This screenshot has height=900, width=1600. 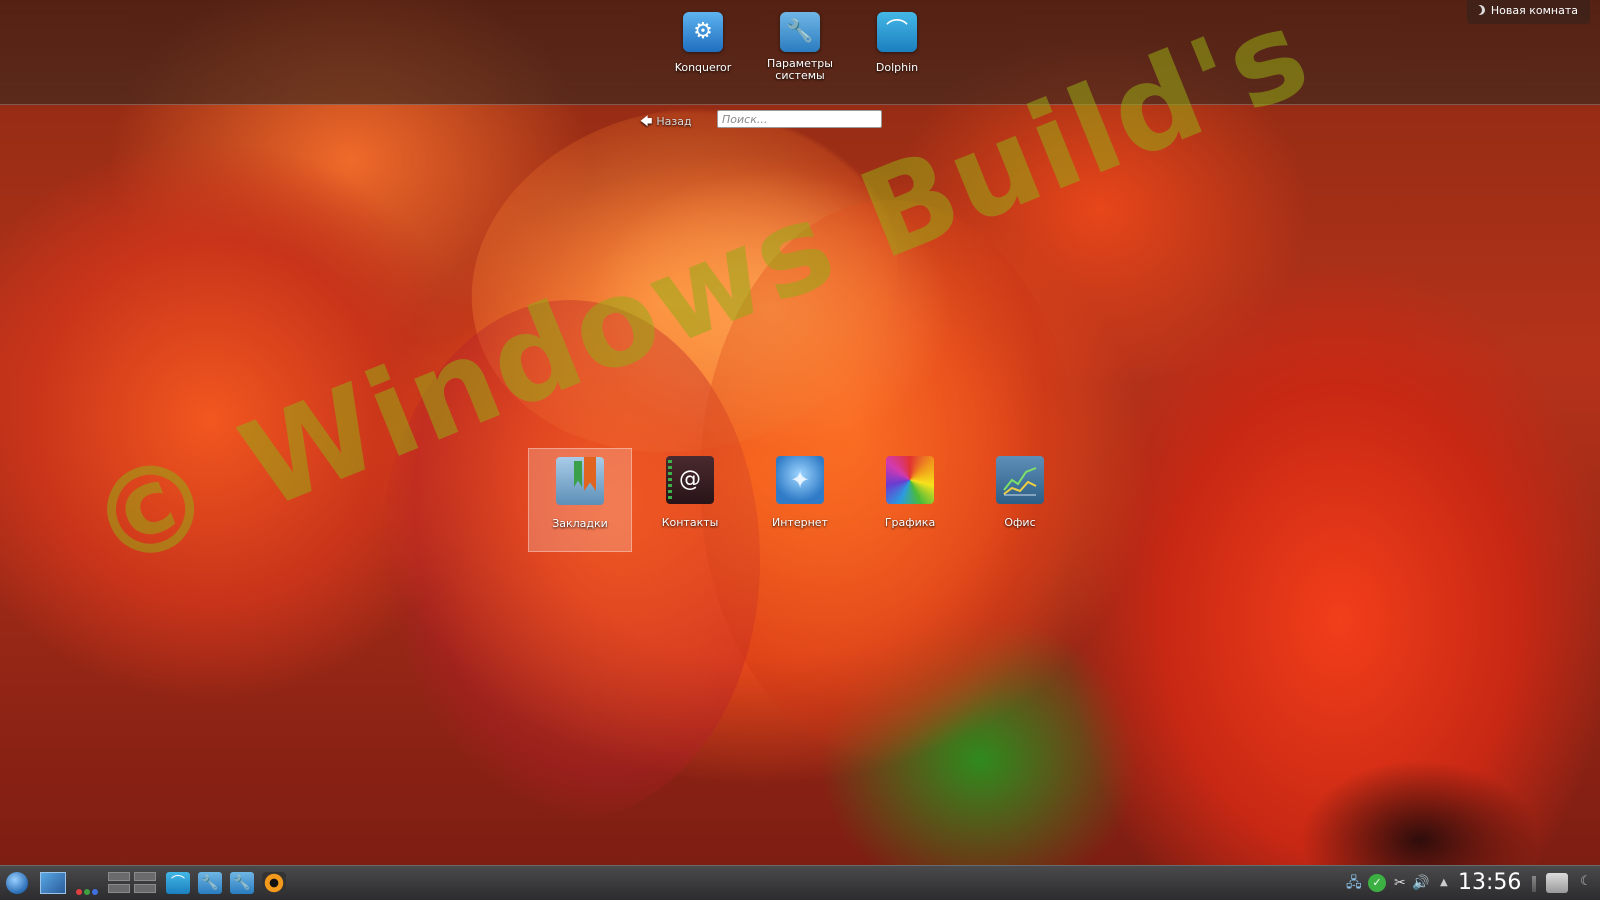 I want to click on favorite-label: Dolphin, so click(x=897, y=67).